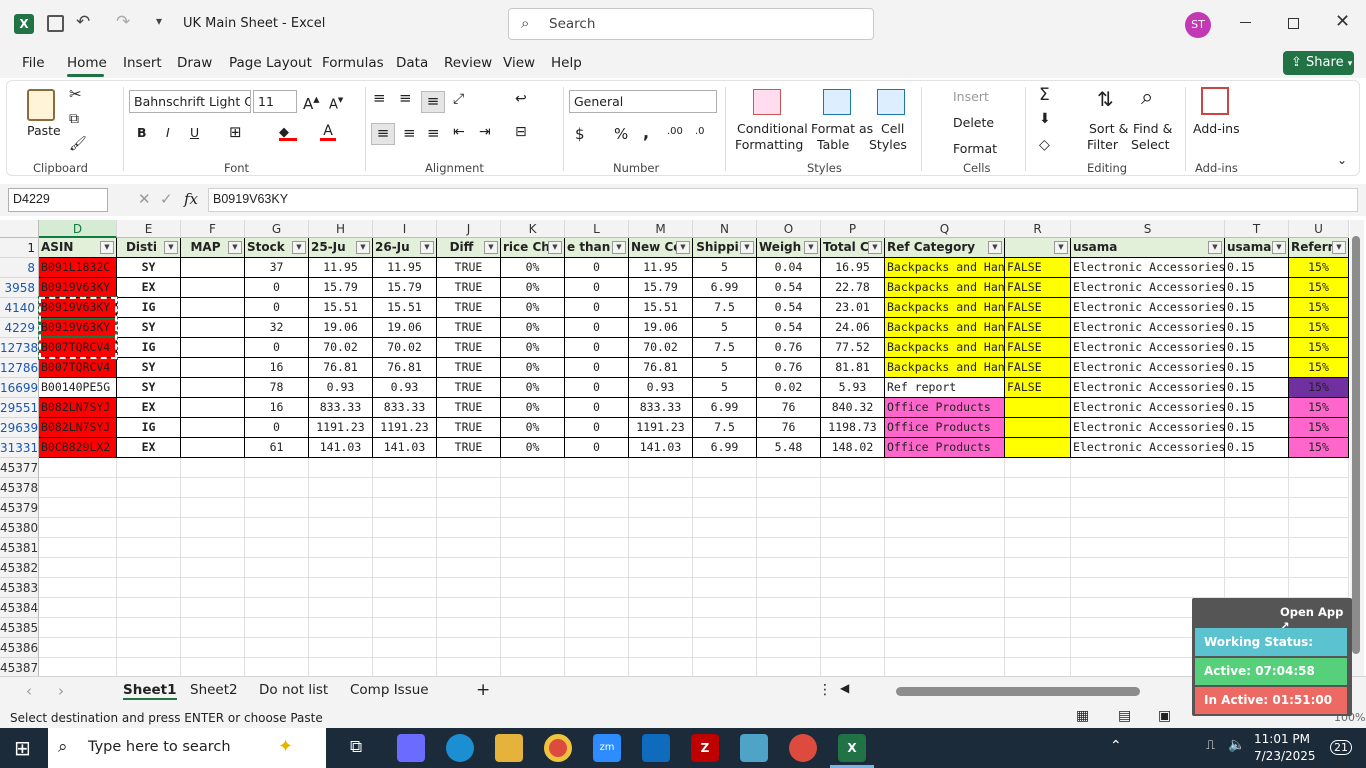  Describe the element at coordinates (214, 690) in the screenshot. I see `sheet-tab-sheet2: Sheet2` at that location.